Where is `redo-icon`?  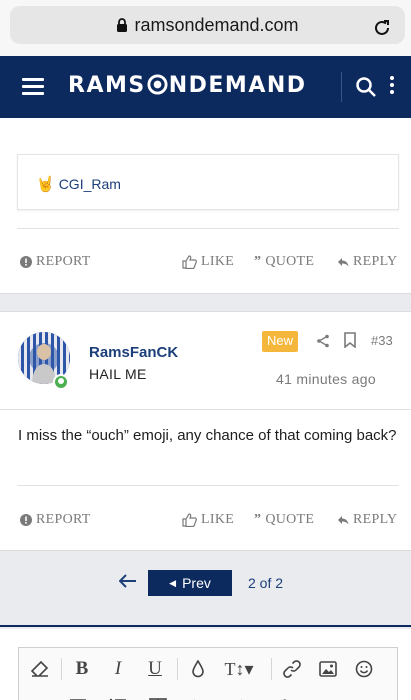
redo-icon is located at coordinates (238, 696).